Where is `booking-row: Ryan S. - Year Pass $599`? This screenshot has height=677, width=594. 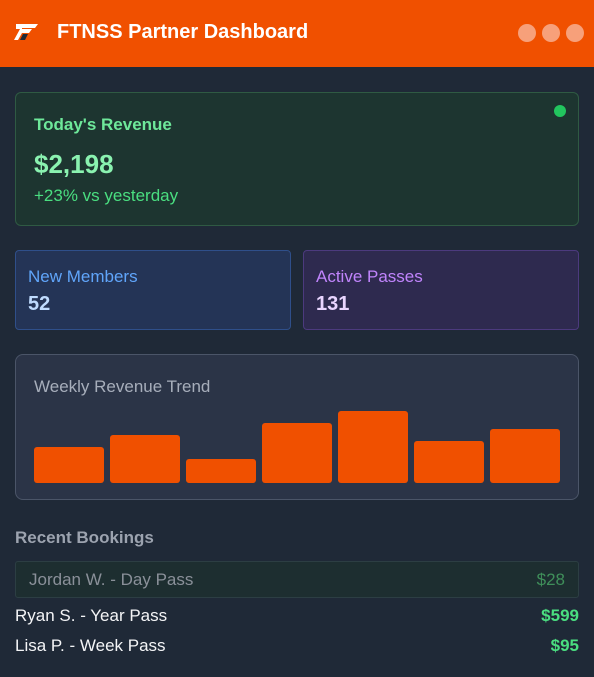
booking-row: Ryan S. - Year Pass $599 is located at coordinates (297, 616).